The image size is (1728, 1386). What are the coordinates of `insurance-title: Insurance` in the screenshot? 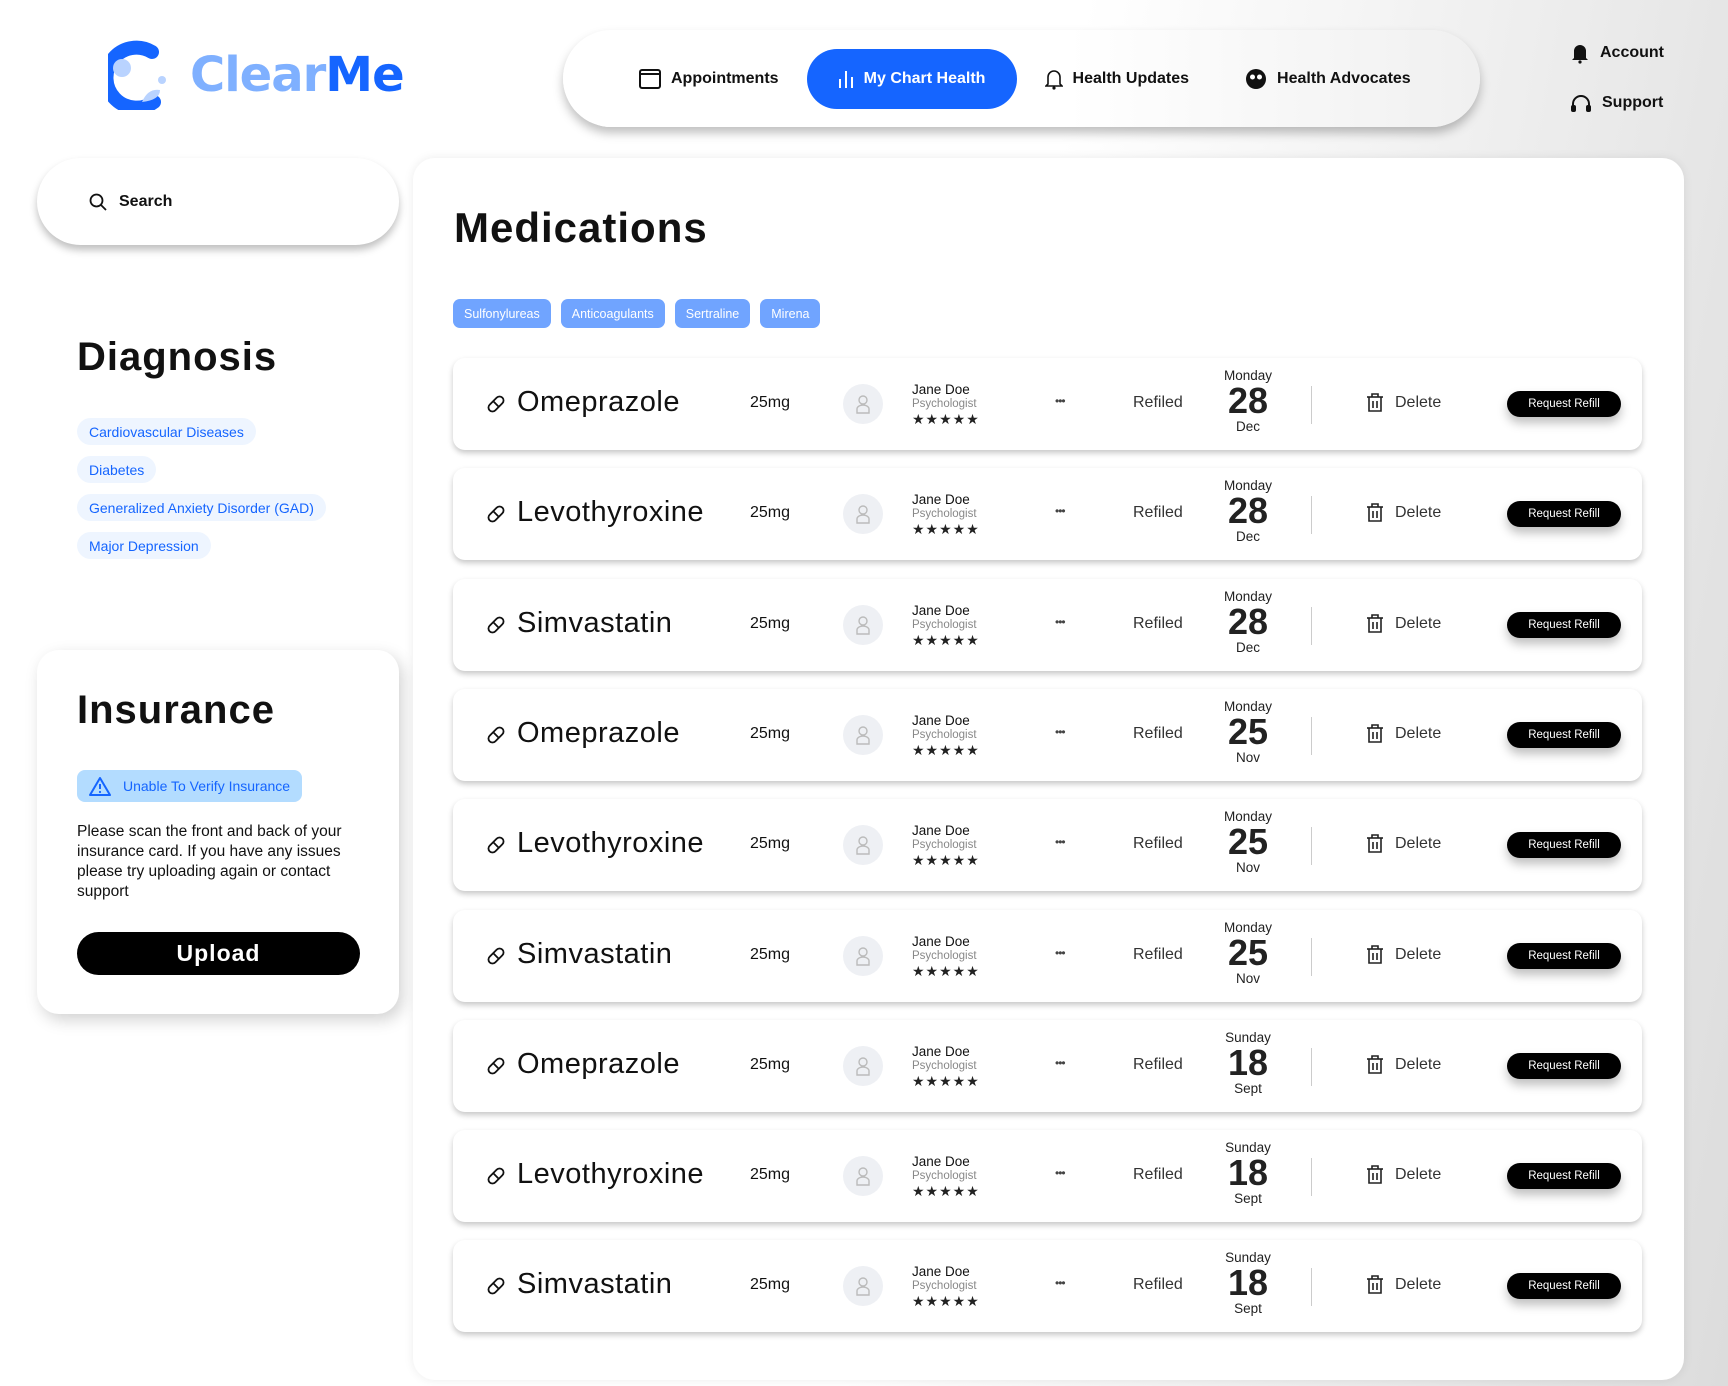 It's located at (176, 710).